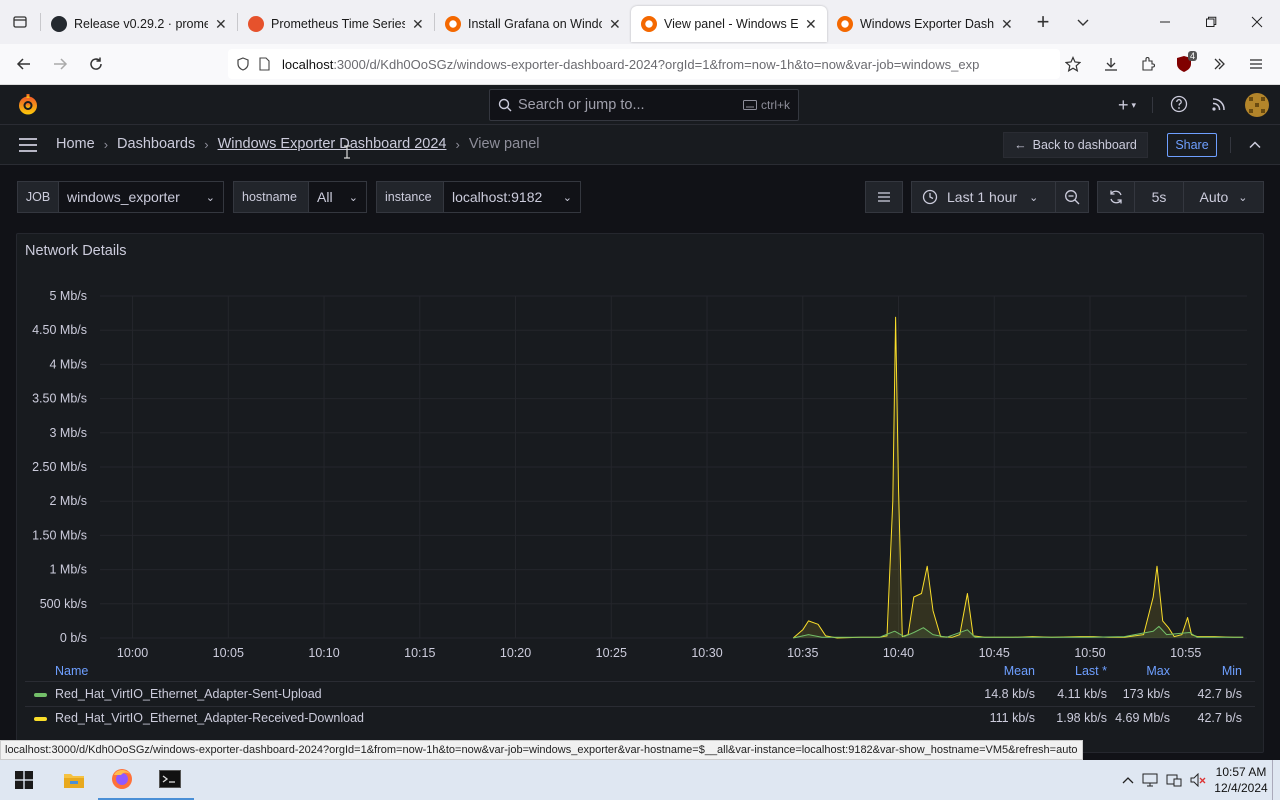 The width and height of the screenshot is (1280, 800). I want to click on tab-github-release: Release v0.29.2 · prometheus ✕, so click(139, 24).